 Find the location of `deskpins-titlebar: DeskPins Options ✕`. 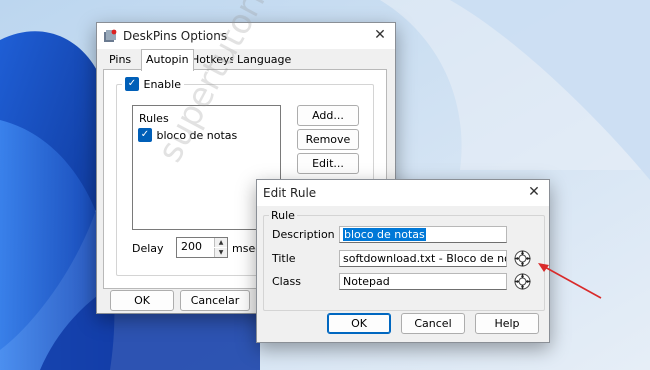

deskpins-titlebar: DeskPins Options ✕ is located at coordinates (246, 36).